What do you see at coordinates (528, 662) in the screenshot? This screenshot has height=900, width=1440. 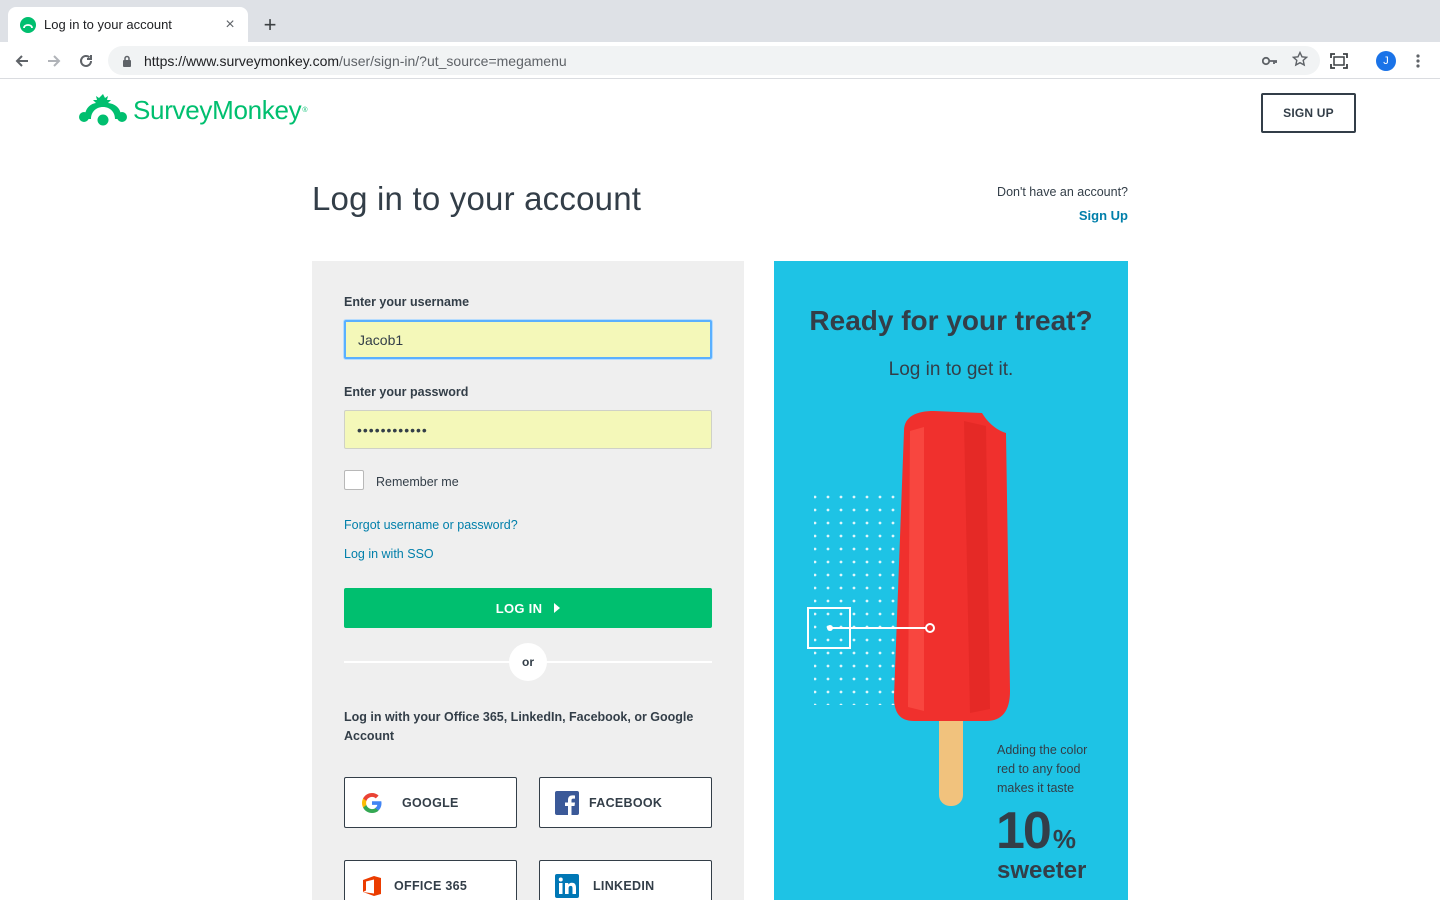 I see `or-separator: or` at bounding box center [528, 662].